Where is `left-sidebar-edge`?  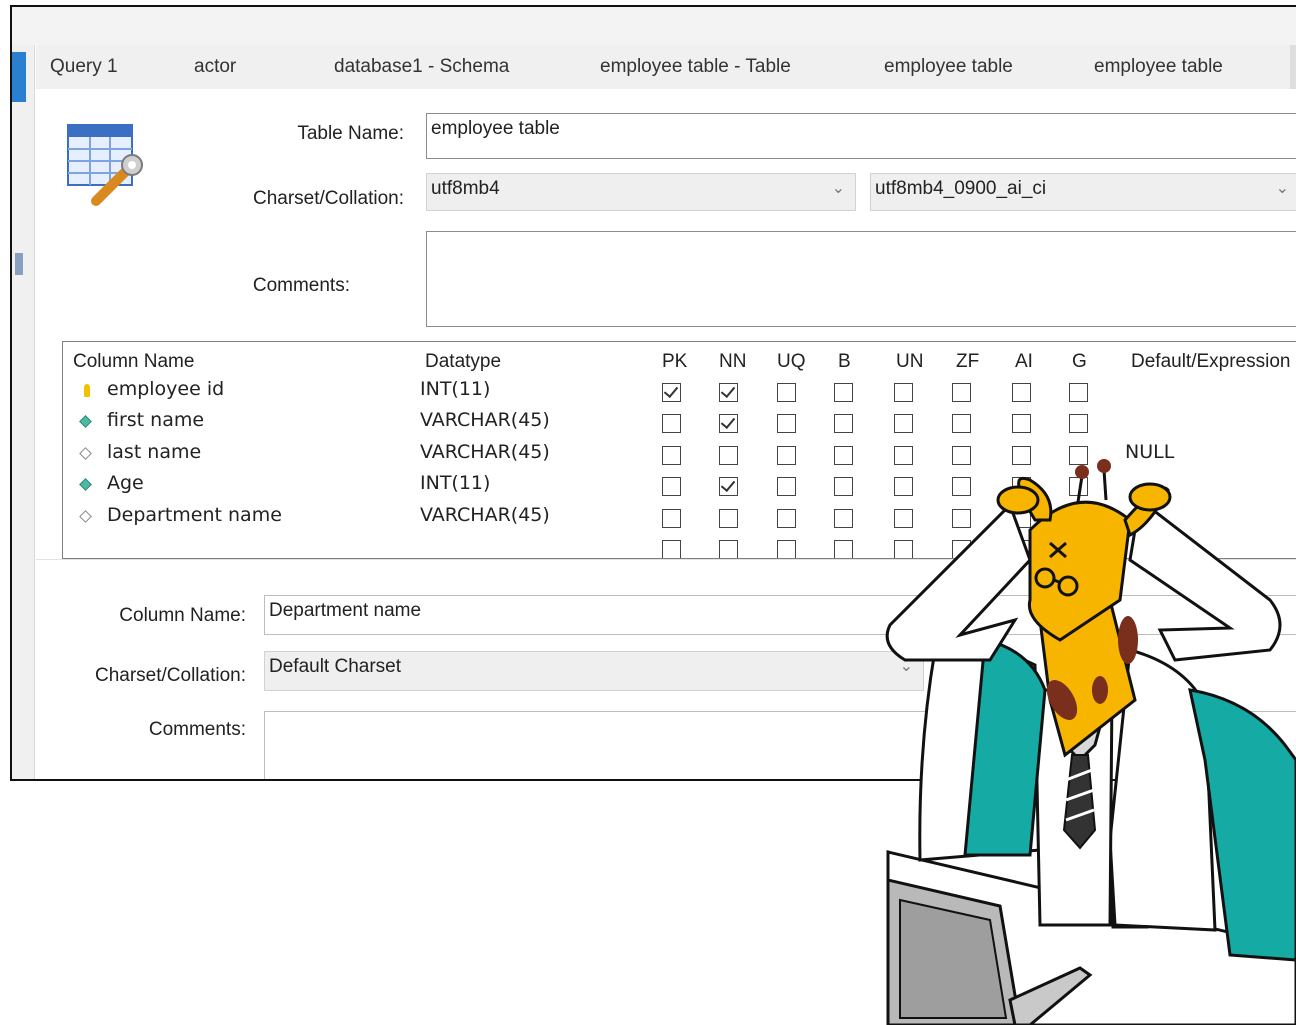
left-sidebar-edge is located at coordinates (23, 412).